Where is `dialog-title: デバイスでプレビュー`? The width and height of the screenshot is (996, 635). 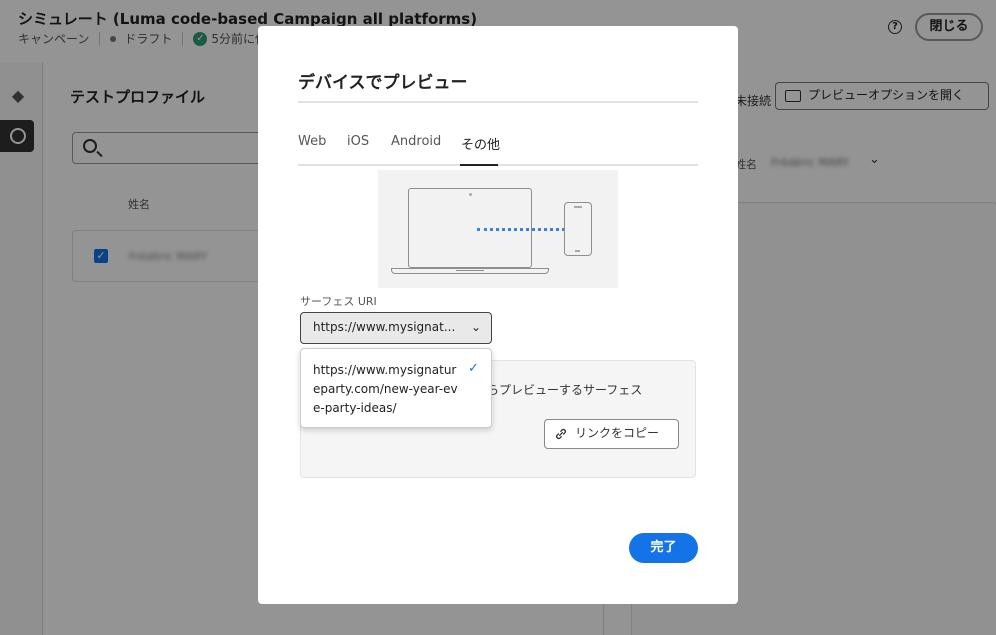
dialog-title: デバイスでプレビュー is located at coordinates (383, 83).